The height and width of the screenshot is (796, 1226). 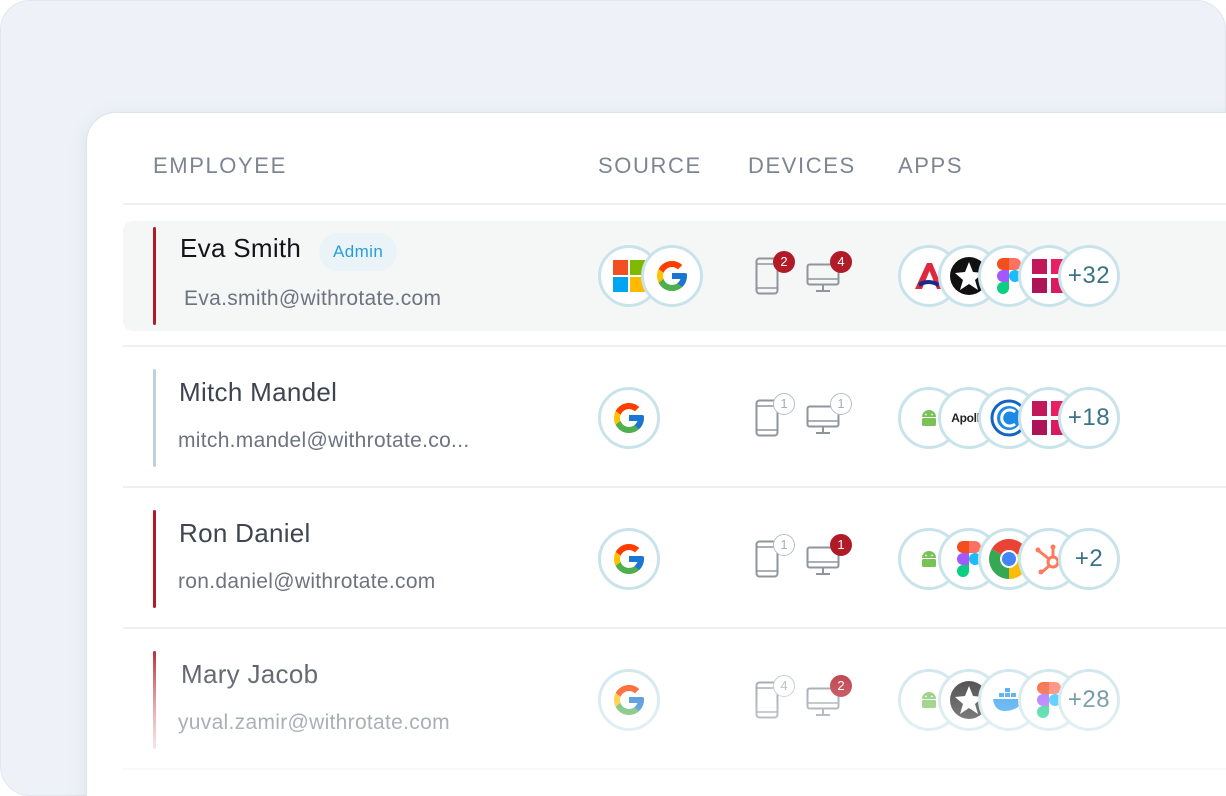 I want to click on employee-email: yuval.zamir@withrotate.com, so click(x=314, y=722).